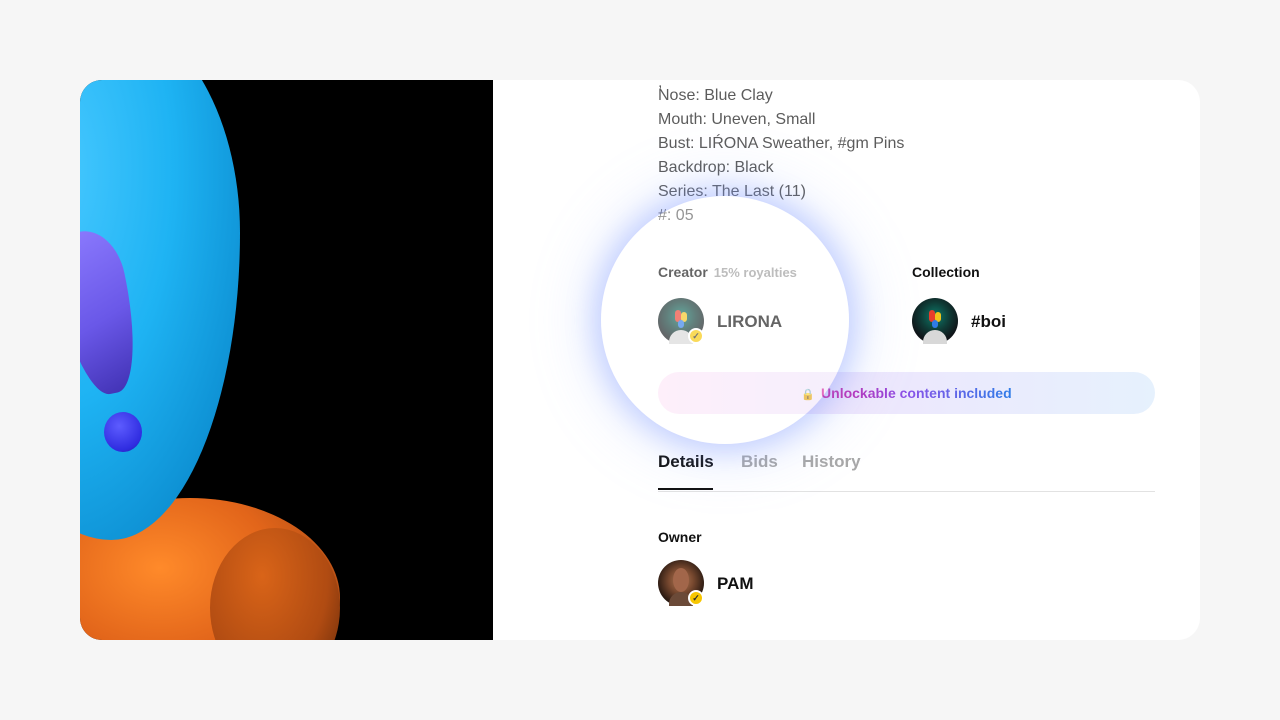 The image size is (1280, 720). Describe the element at coordinates (808, 395) in the screenshot. I see `lock-icon: 🔒` at that location.